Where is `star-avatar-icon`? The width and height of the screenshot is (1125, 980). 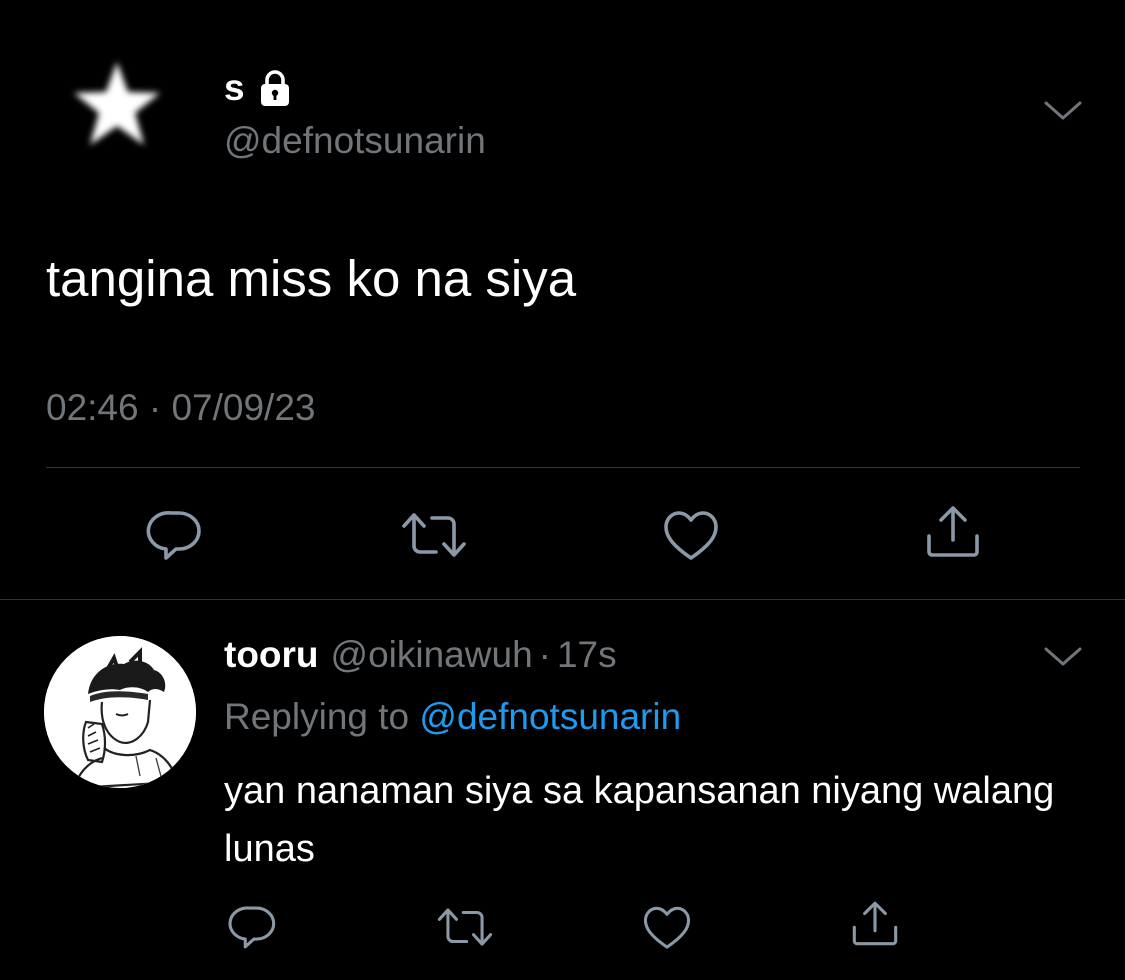 star-avatar-icon is located at coordinates (117, 105).